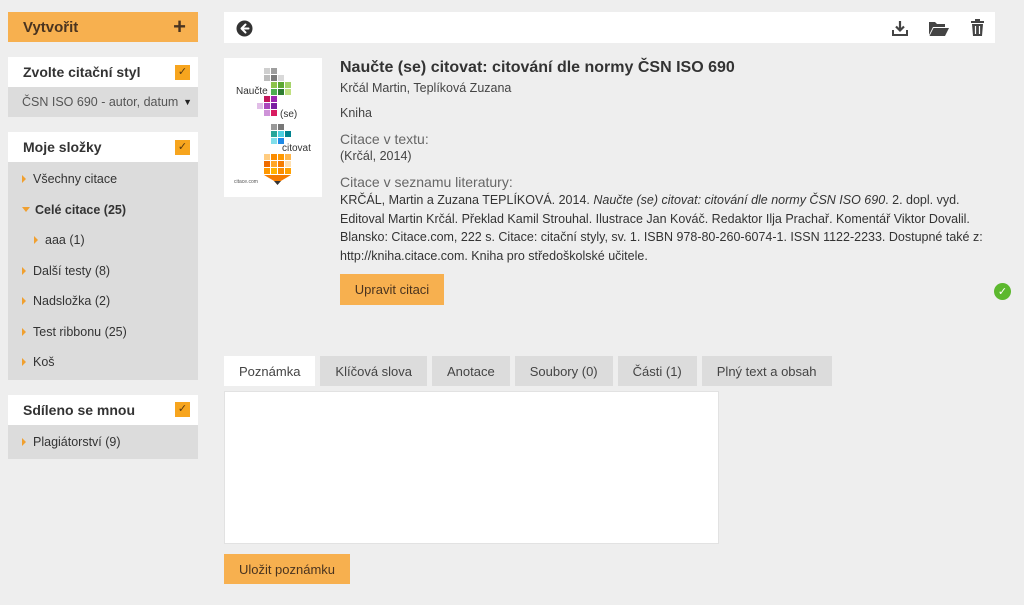  What do you see at coordinates (51, 27) in the screenshot?
I see `create-label: Vytvořit` at bounding box center [51, 27].